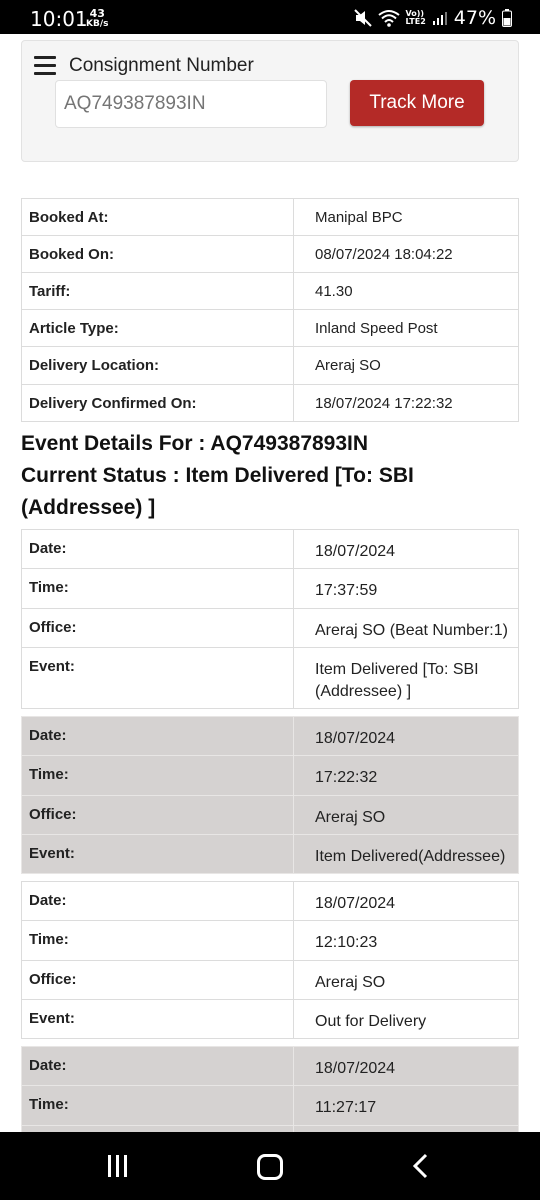  I want to click on event-value: Out for Delivery, so click(406, 1019).